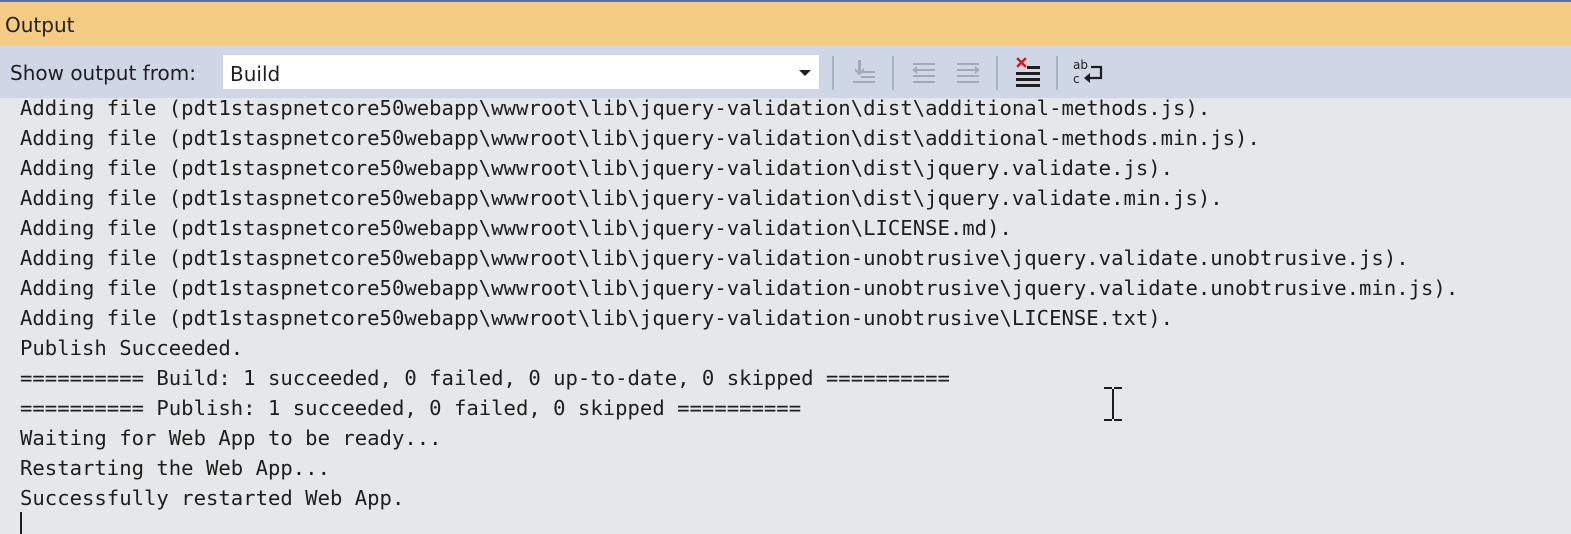 The width and height of the screenshot is (1571, 534). I want to click on go-to-previous-message-icon, so click(923, 73).